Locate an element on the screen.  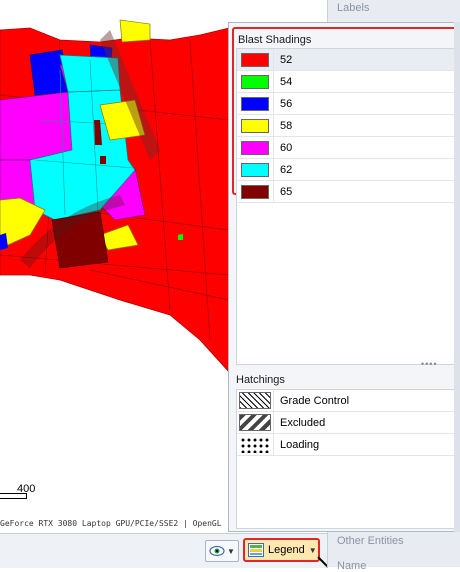
view-options-button: ▼ is located at coordinates (222, 551).